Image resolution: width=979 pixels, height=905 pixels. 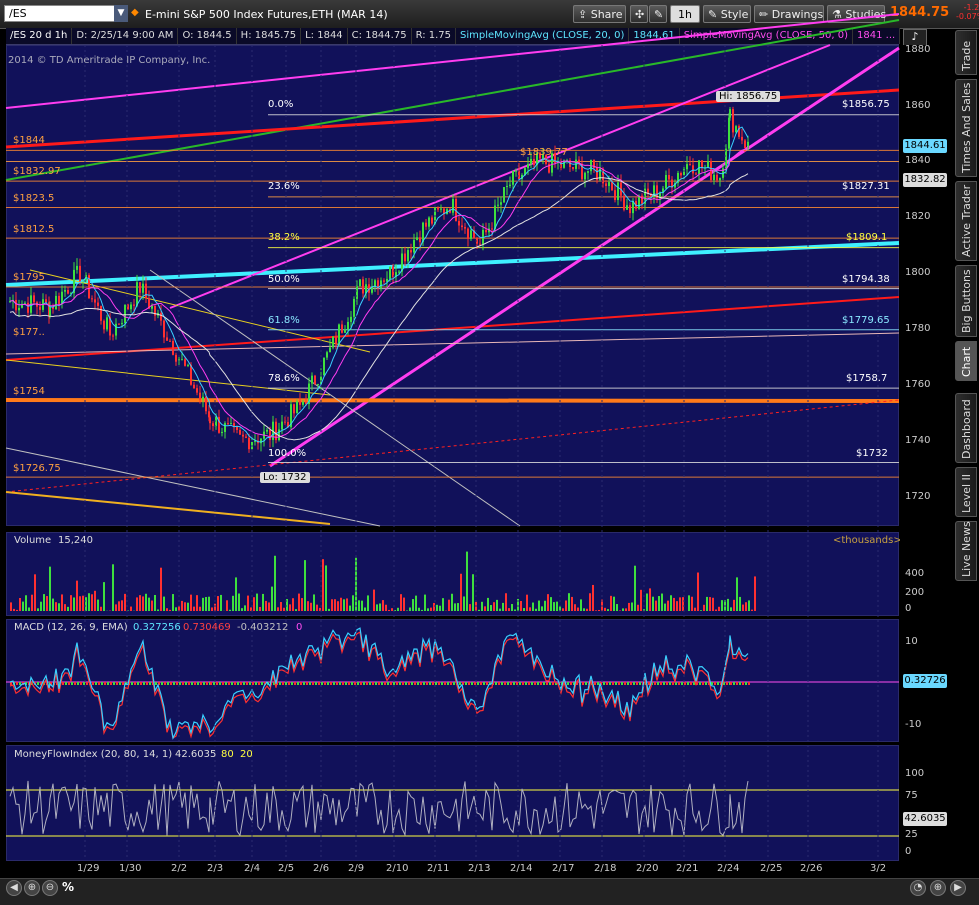 I want to click on date-tick: 2/26, so click(x=811, y=868).